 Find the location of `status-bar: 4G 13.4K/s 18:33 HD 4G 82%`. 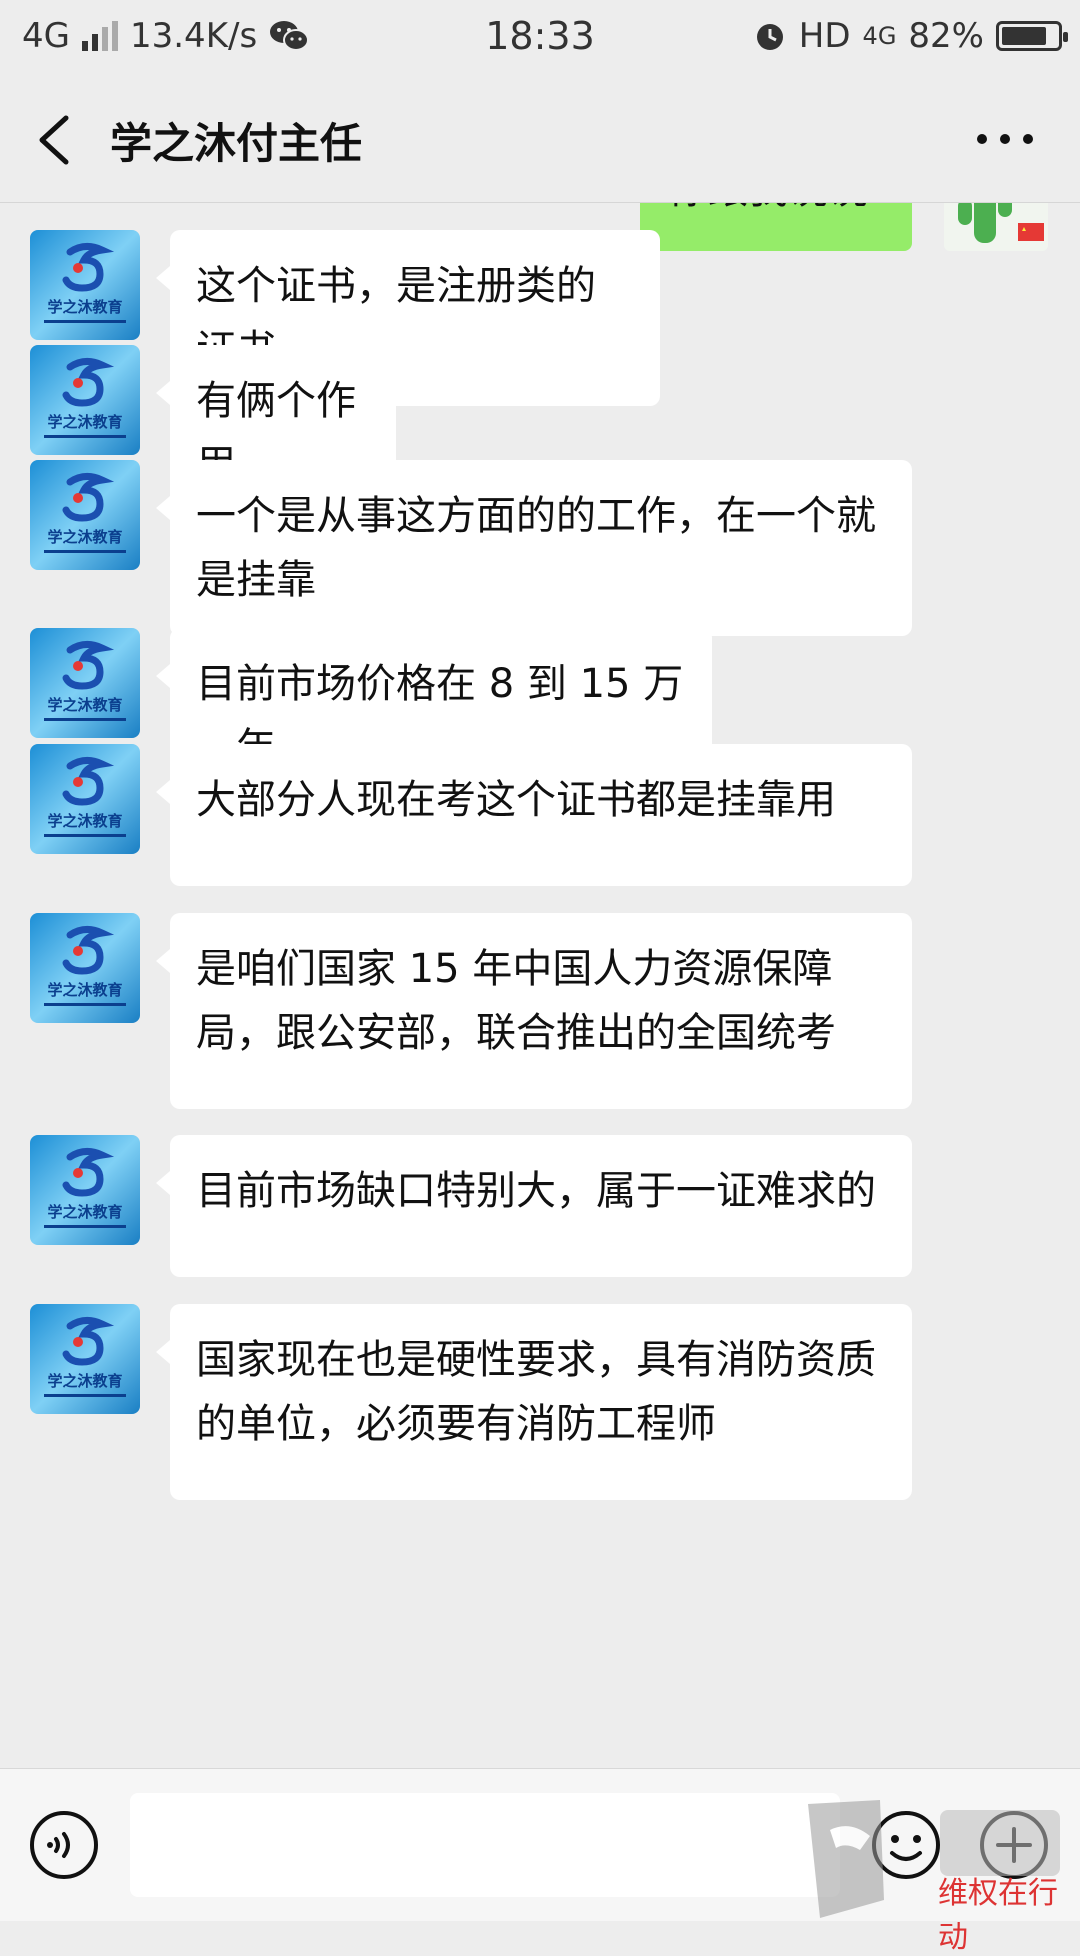

status-bar: 4G 13.4K/s 18:33 HD 4G 82% is located at coordinates (540, 38).